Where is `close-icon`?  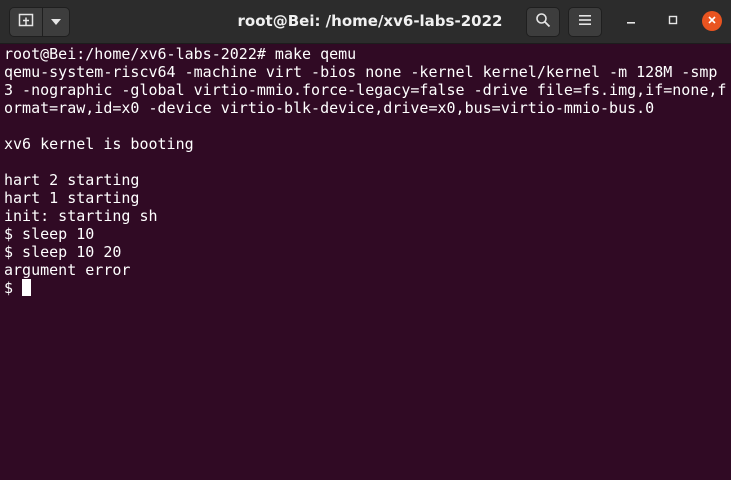 close-icon is located at coordinates (712, 21).